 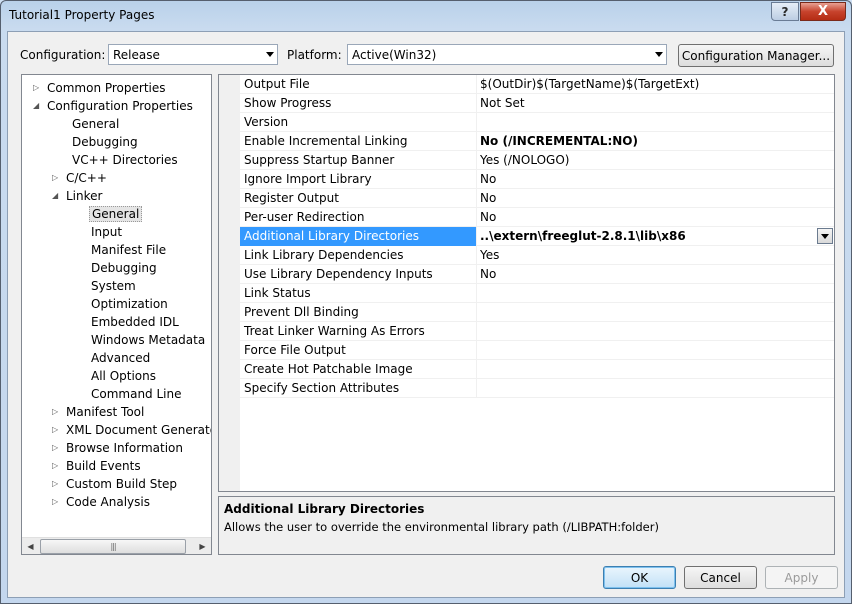 What do you see at coordinates (358, 179) in the screenshot?
I see `property-name: Ignore Import Library` at bounding box center [358, 179].